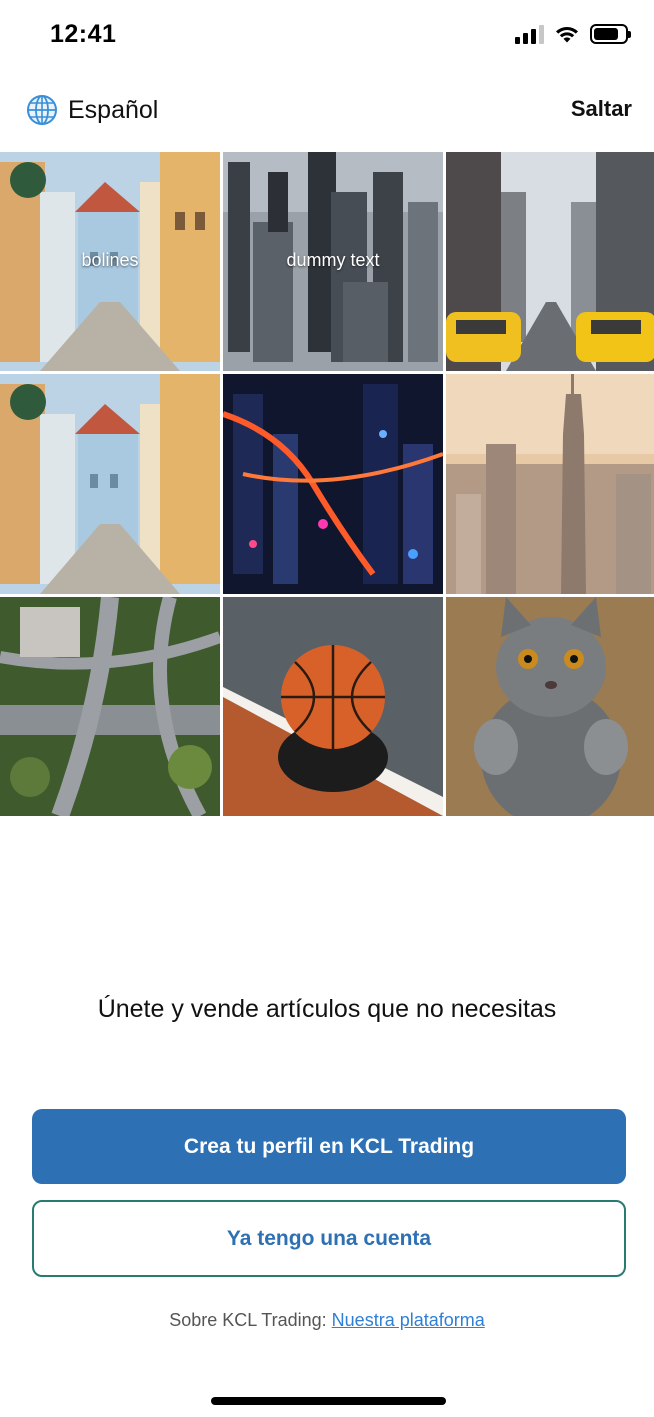 The image size is (654, 1417). Describe the element at coordinates (328, 1401) in the screenshot. I see `home-indicator` at that location.